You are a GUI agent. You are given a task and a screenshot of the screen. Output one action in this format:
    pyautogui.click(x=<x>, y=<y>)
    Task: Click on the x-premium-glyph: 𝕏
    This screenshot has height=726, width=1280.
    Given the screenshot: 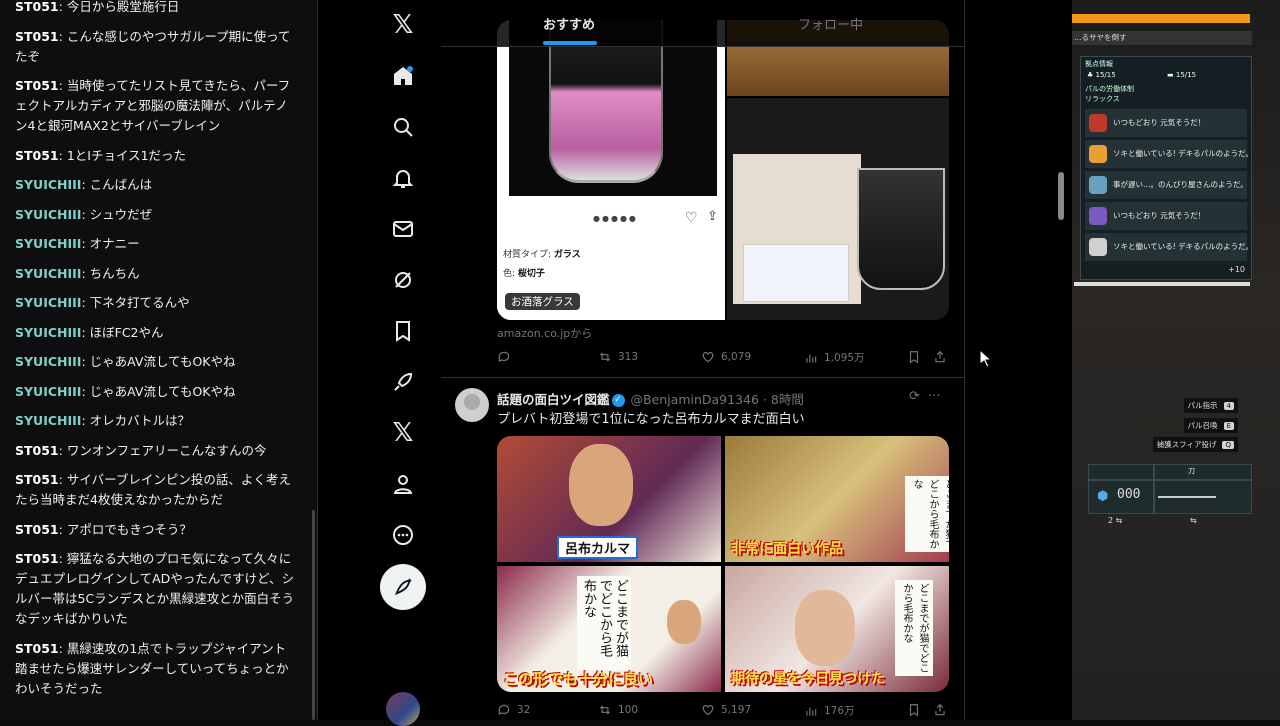 What is the action you would take?
    pyautogui.click(x=403, y=433)
    